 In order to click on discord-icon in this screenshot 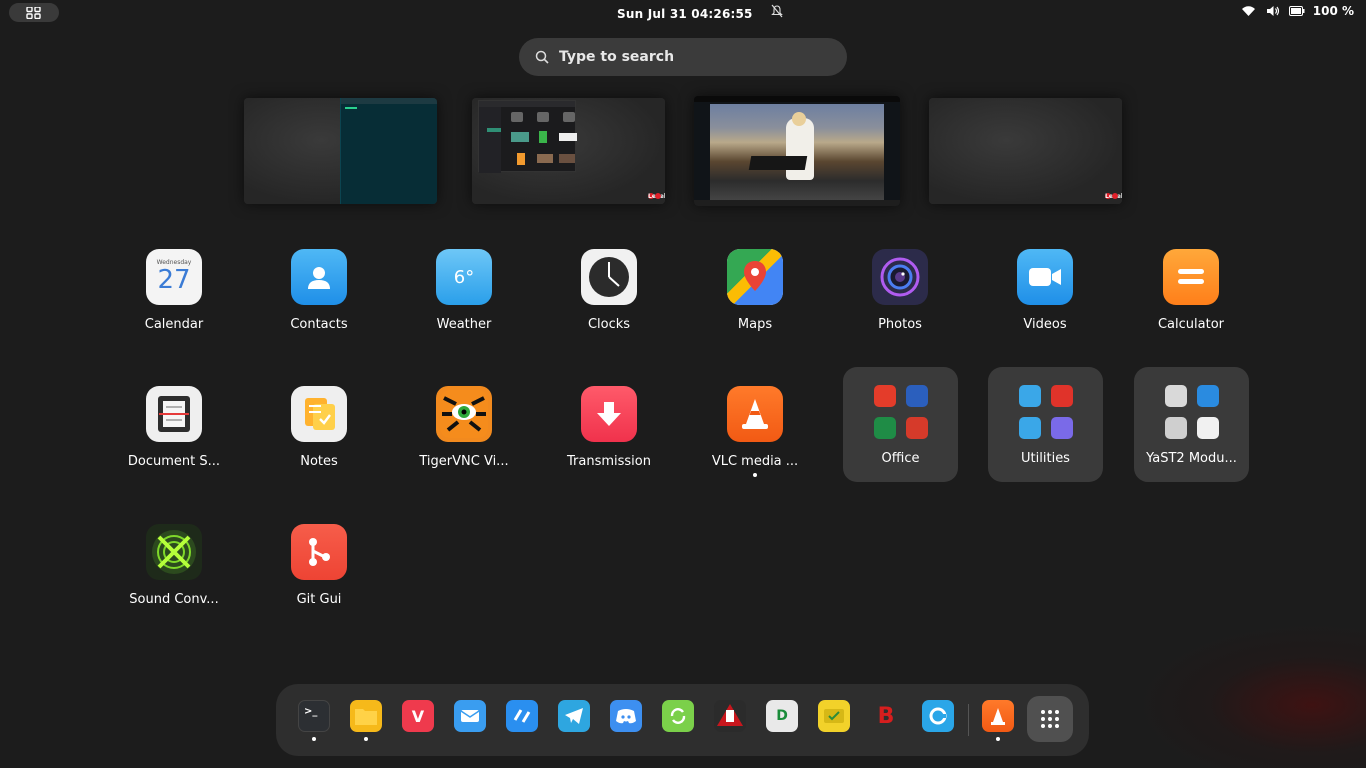, I will do `click(626, 716)`.